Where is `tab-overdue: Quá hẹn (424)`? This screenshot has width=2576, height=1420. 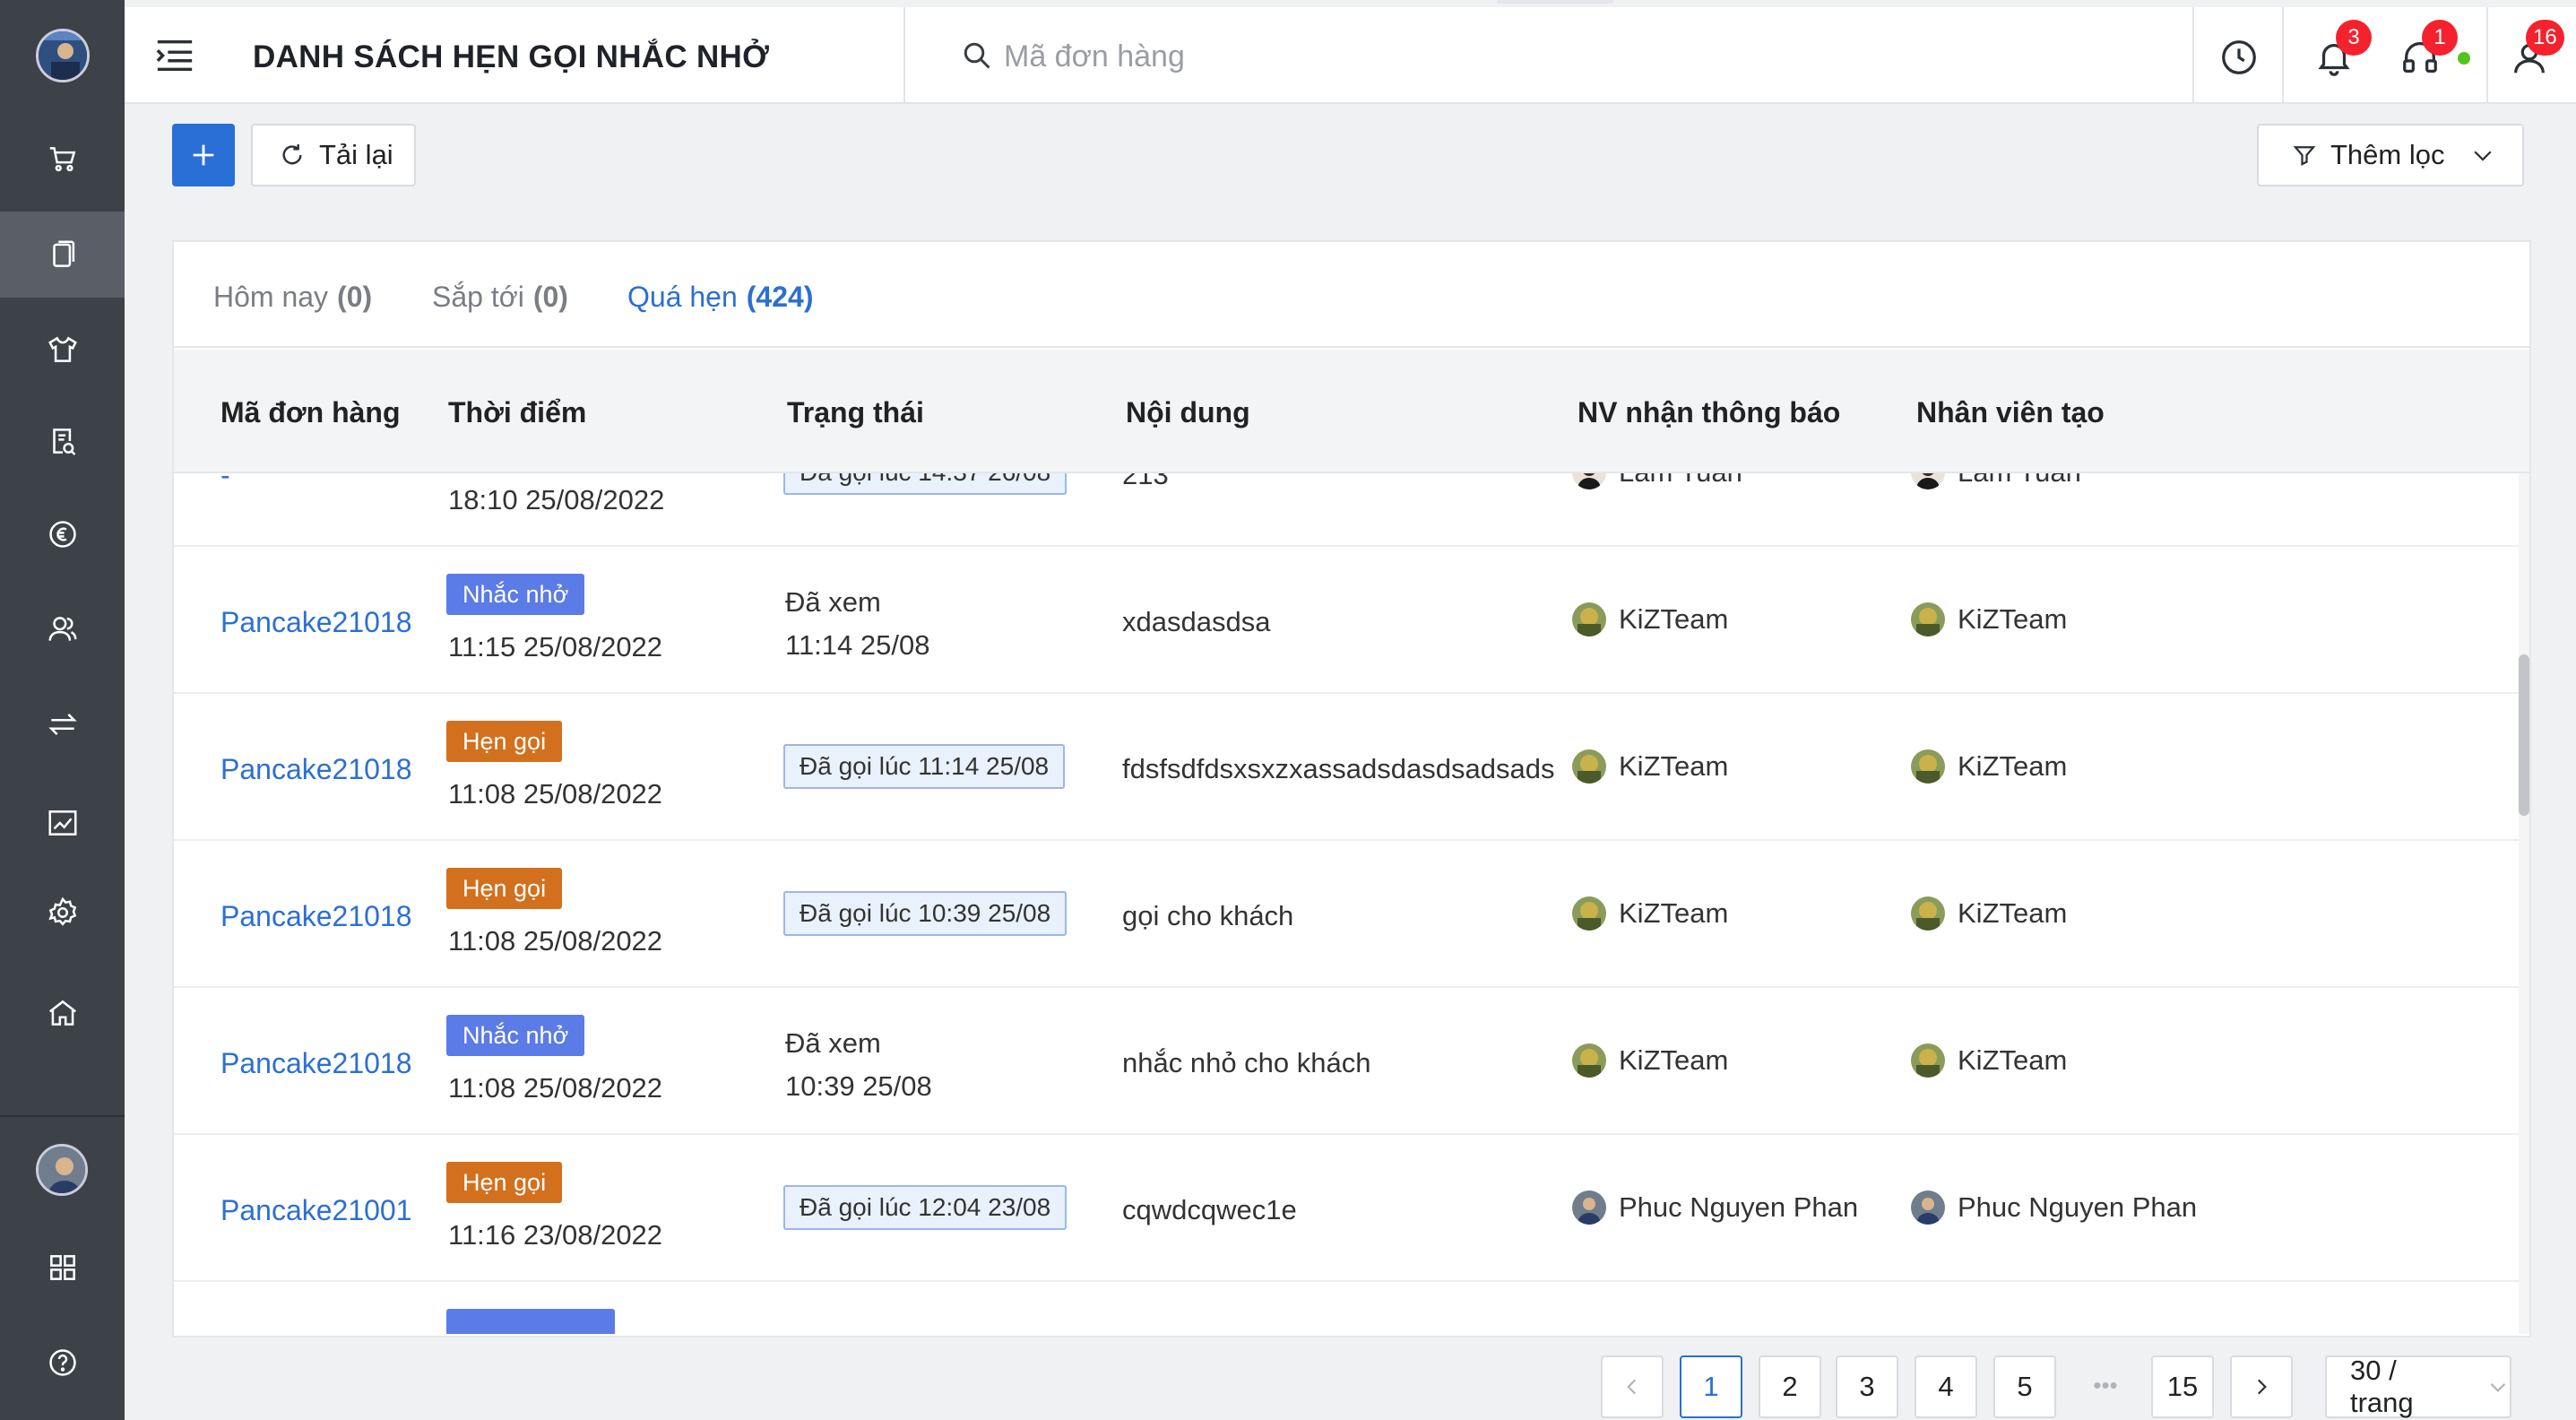
tab-overdue: Quá hẹn (424) is located at coordinates (720, 296).